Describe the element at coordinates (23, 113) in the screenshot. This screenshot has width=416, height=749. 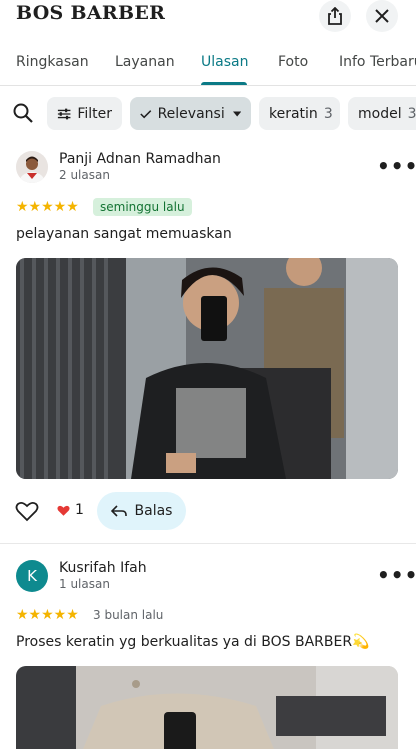
I see `search-icon` at that location.